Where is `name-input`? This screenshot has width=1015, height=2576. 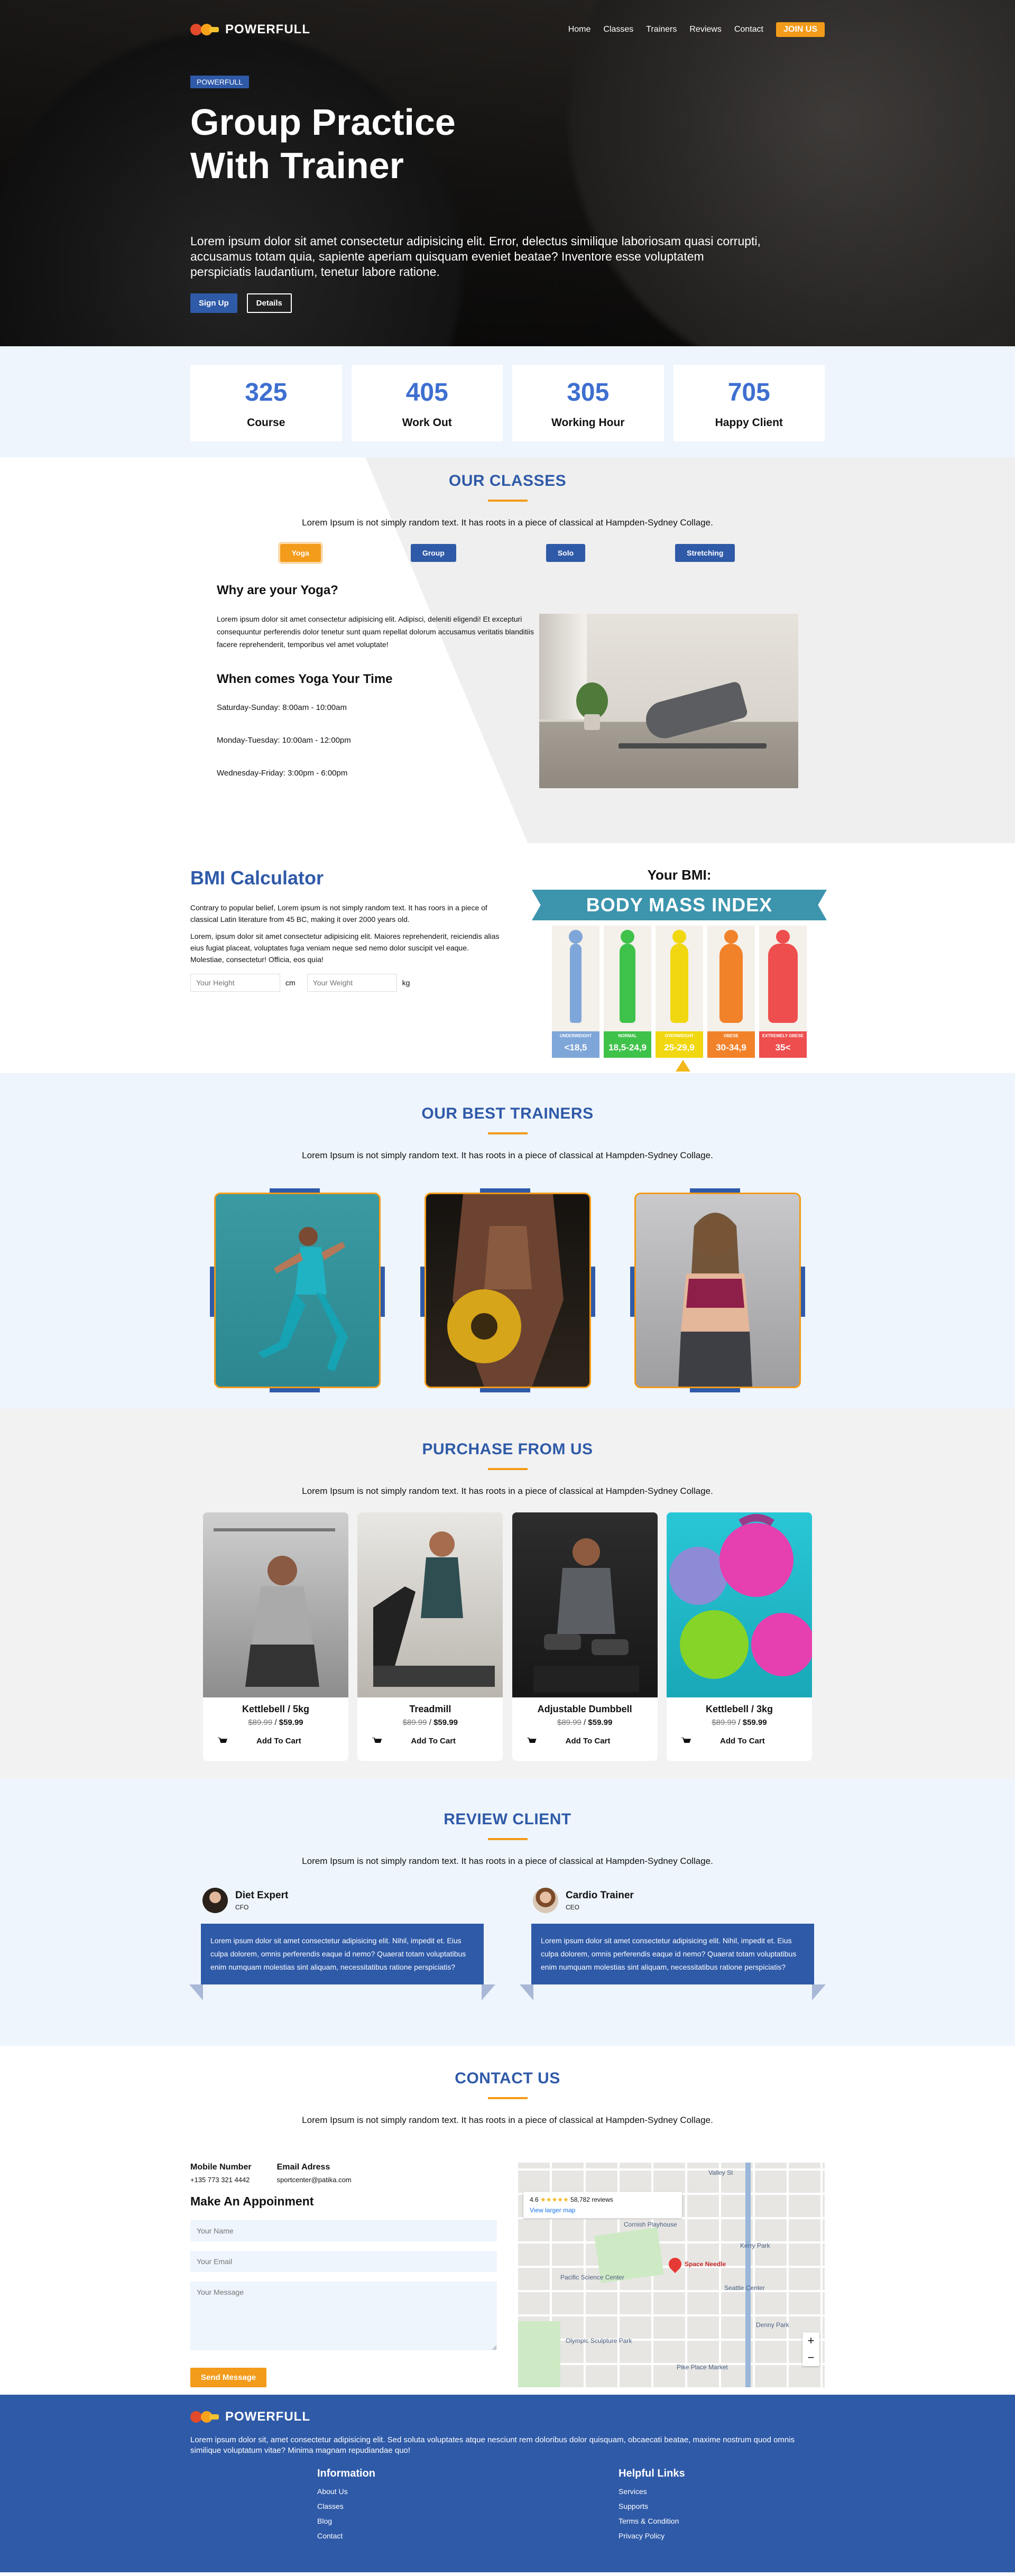
name-input is located at coordinates (343, 2230).